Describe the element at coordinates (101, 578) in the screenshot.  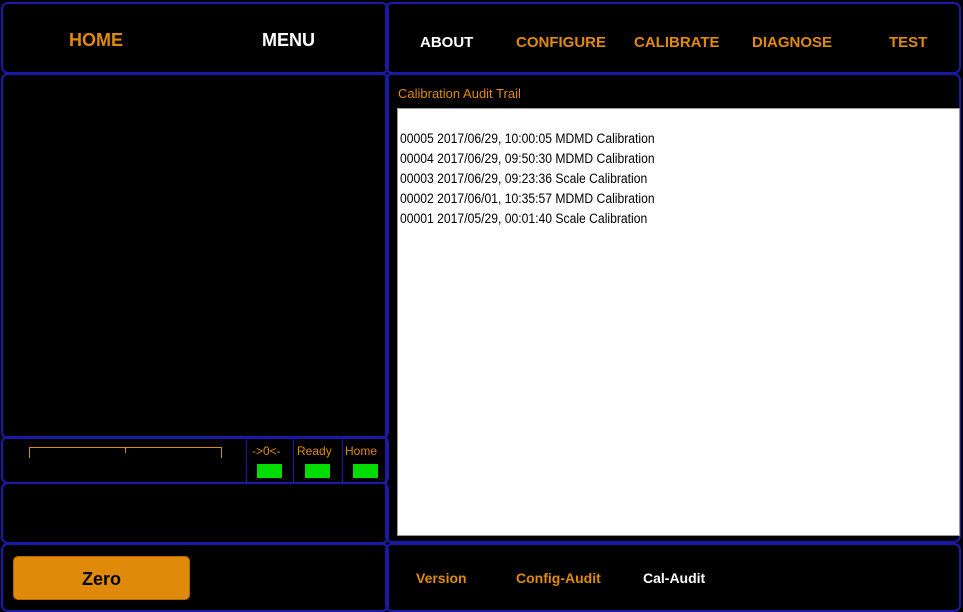
I see `zero-button: Zero` at that location.